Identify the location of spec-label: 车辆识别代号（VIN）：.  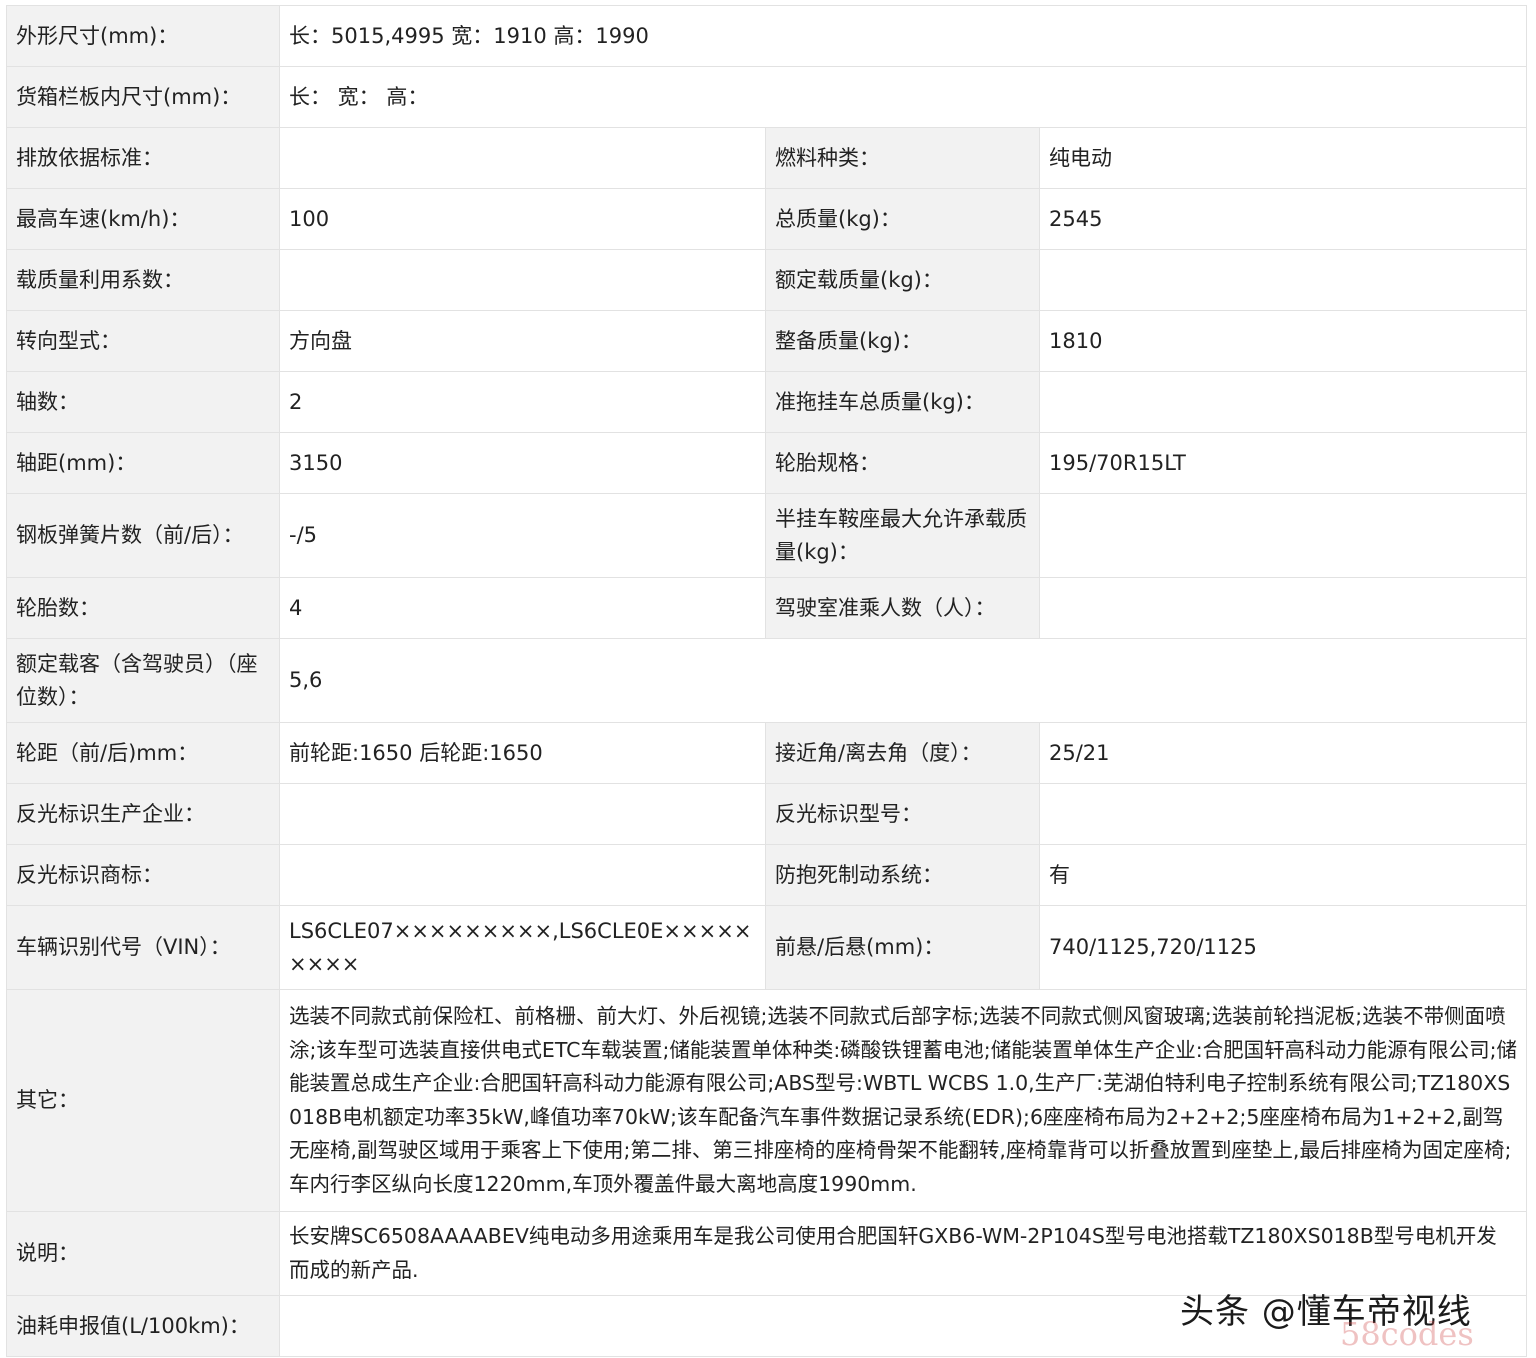
(143, 947).